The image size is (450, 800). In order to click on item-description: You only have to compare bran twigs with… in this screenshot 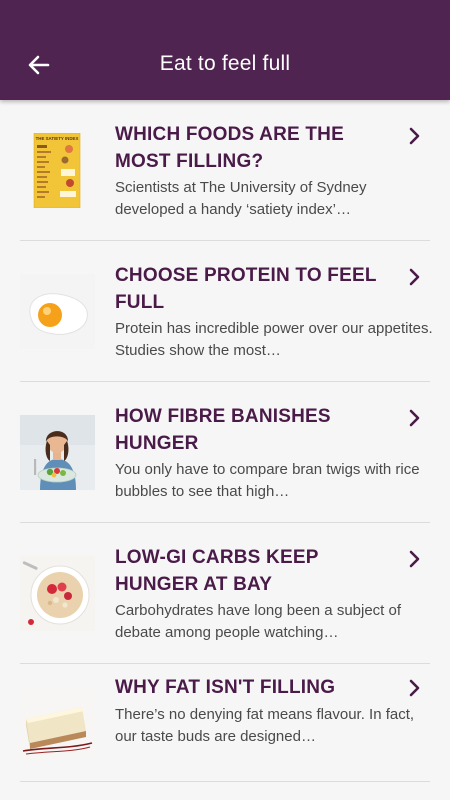, I will do `click(267, 480)`.